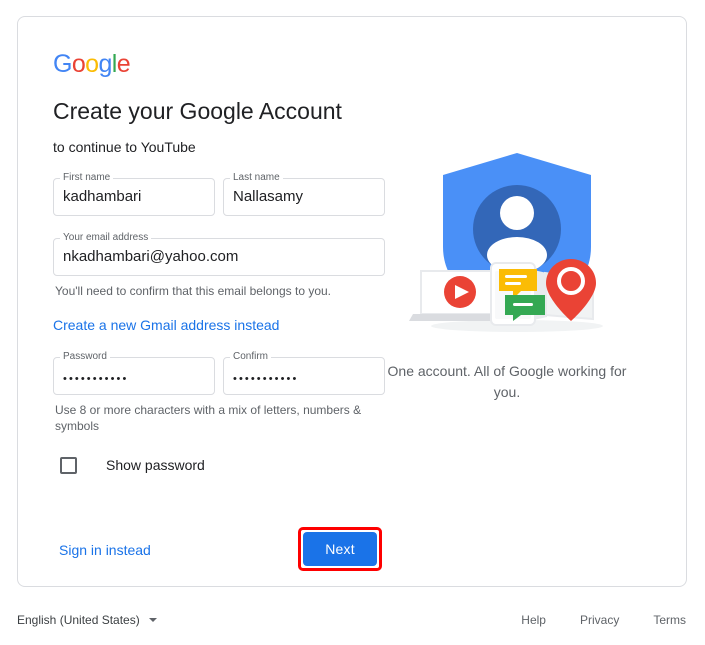 The width and height of the screenshot is (705, 645). Describe the element at coordinates (92, 64) in the screenshot. I see `logo-letter-o2: o` at that location.